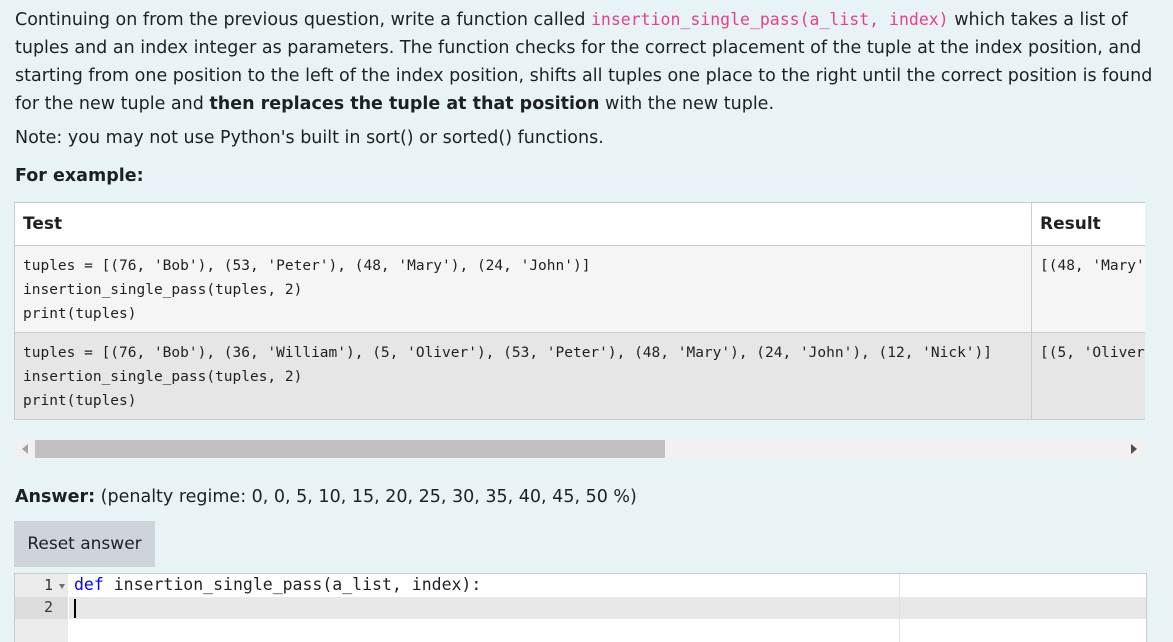 The width and height of the screenshot is (1173, 642). Describe the element at coordinates (55, 497) in the screenshot. I see `answer-label: Answer:` at that location.